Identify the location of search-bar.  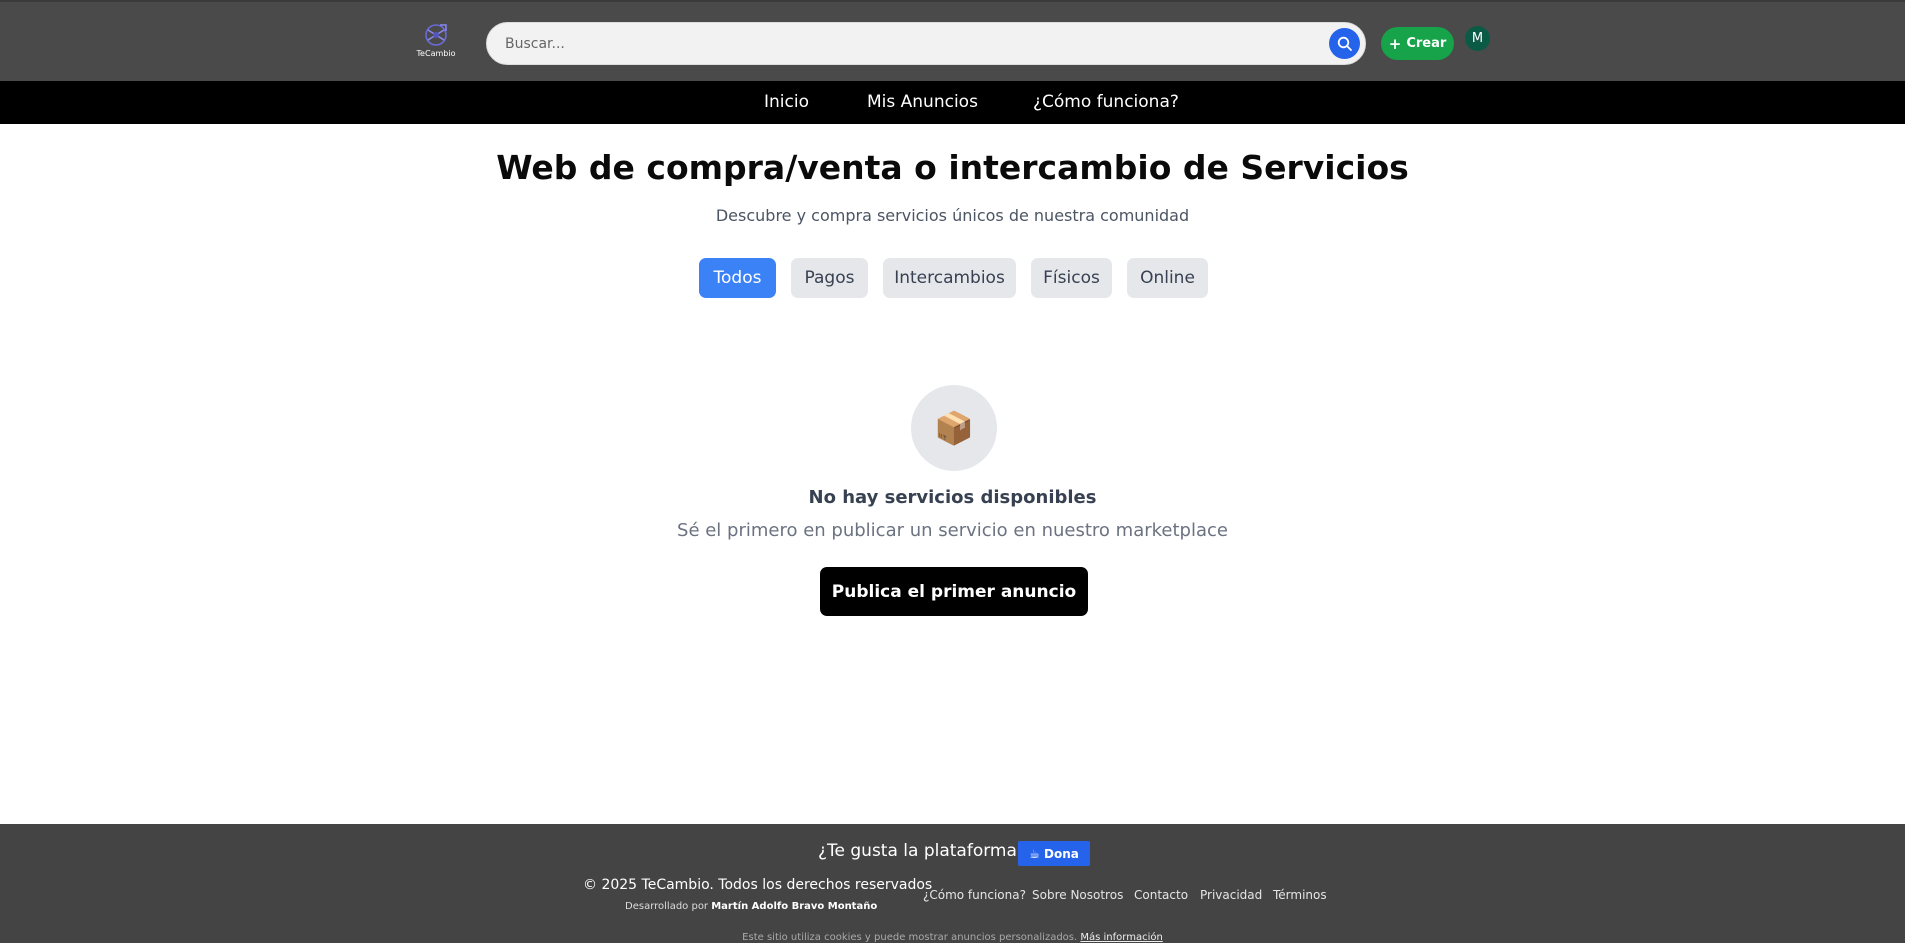
(926, 43).